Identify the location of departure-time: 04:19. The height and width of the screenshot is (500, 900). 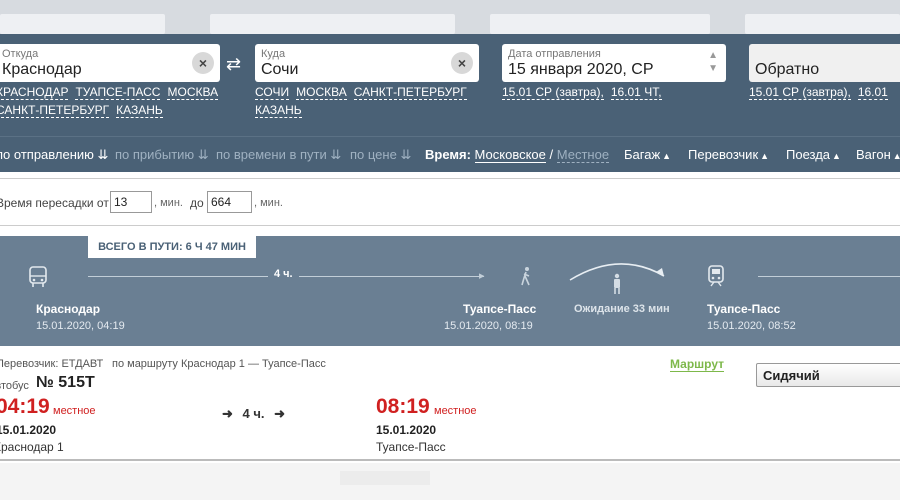
(25, 406).